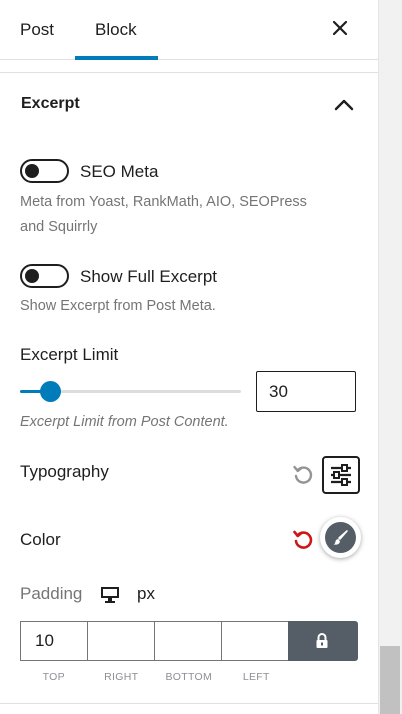  I want to click on unit-selector: px, so click(146, 594).